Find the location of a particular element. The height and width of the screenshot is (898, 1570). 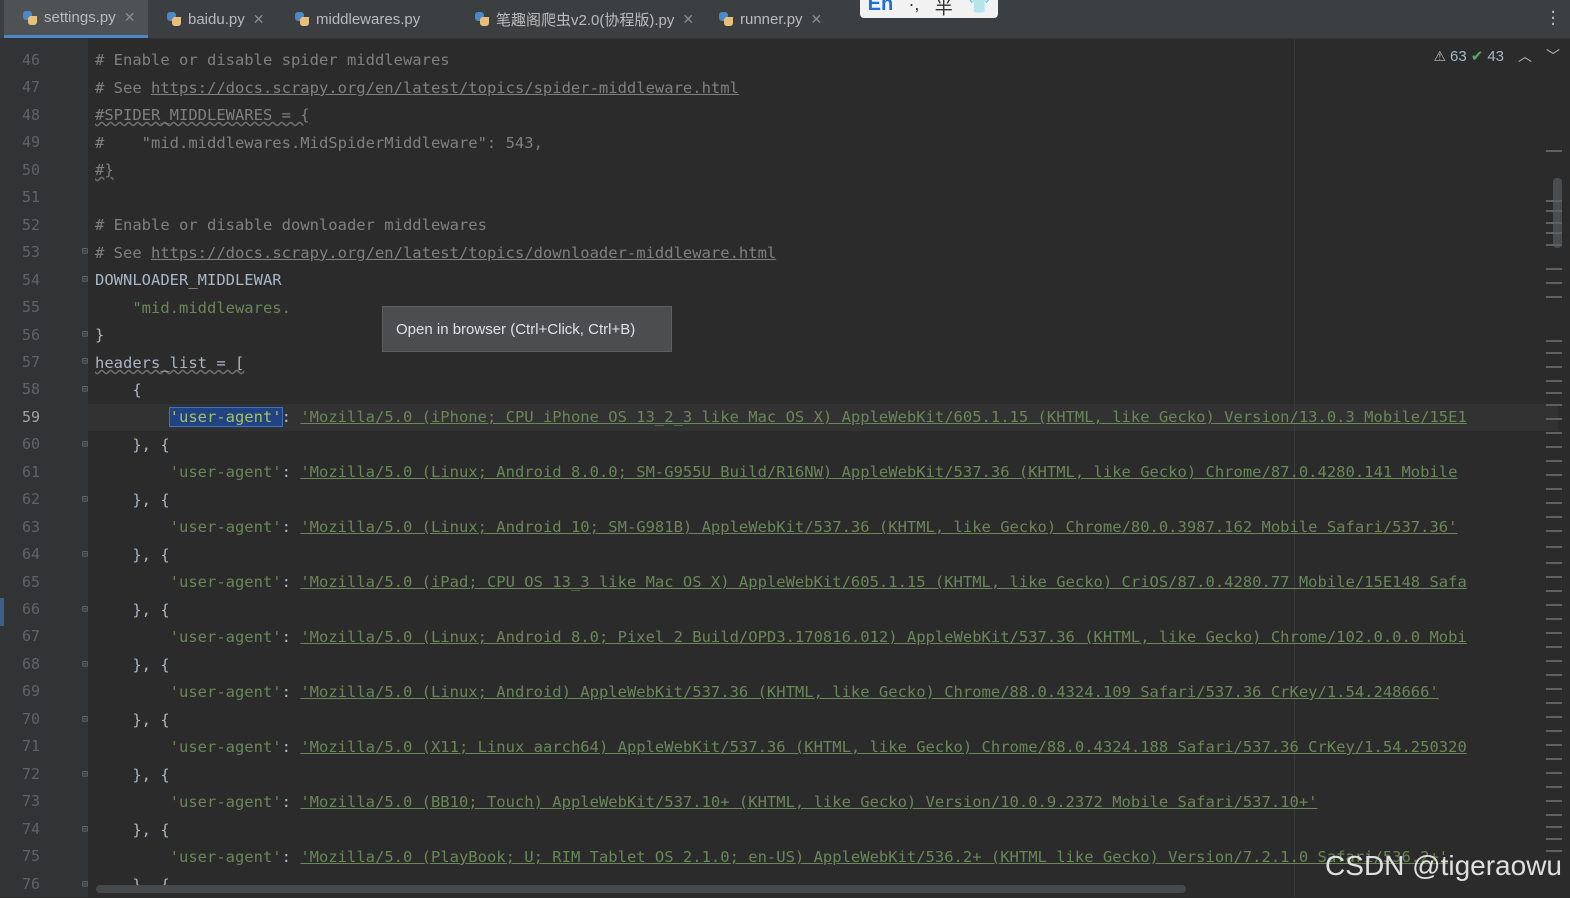

line-number: 72 is located at coordinates (20, 775).